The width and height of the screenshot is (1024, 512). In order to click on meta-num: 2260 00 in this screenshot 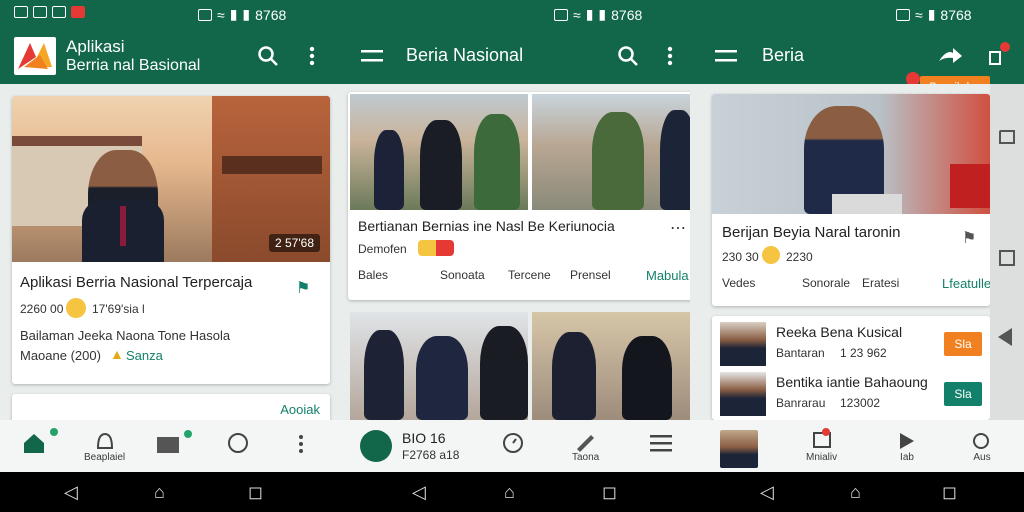, I will do `click(42, 309)`.